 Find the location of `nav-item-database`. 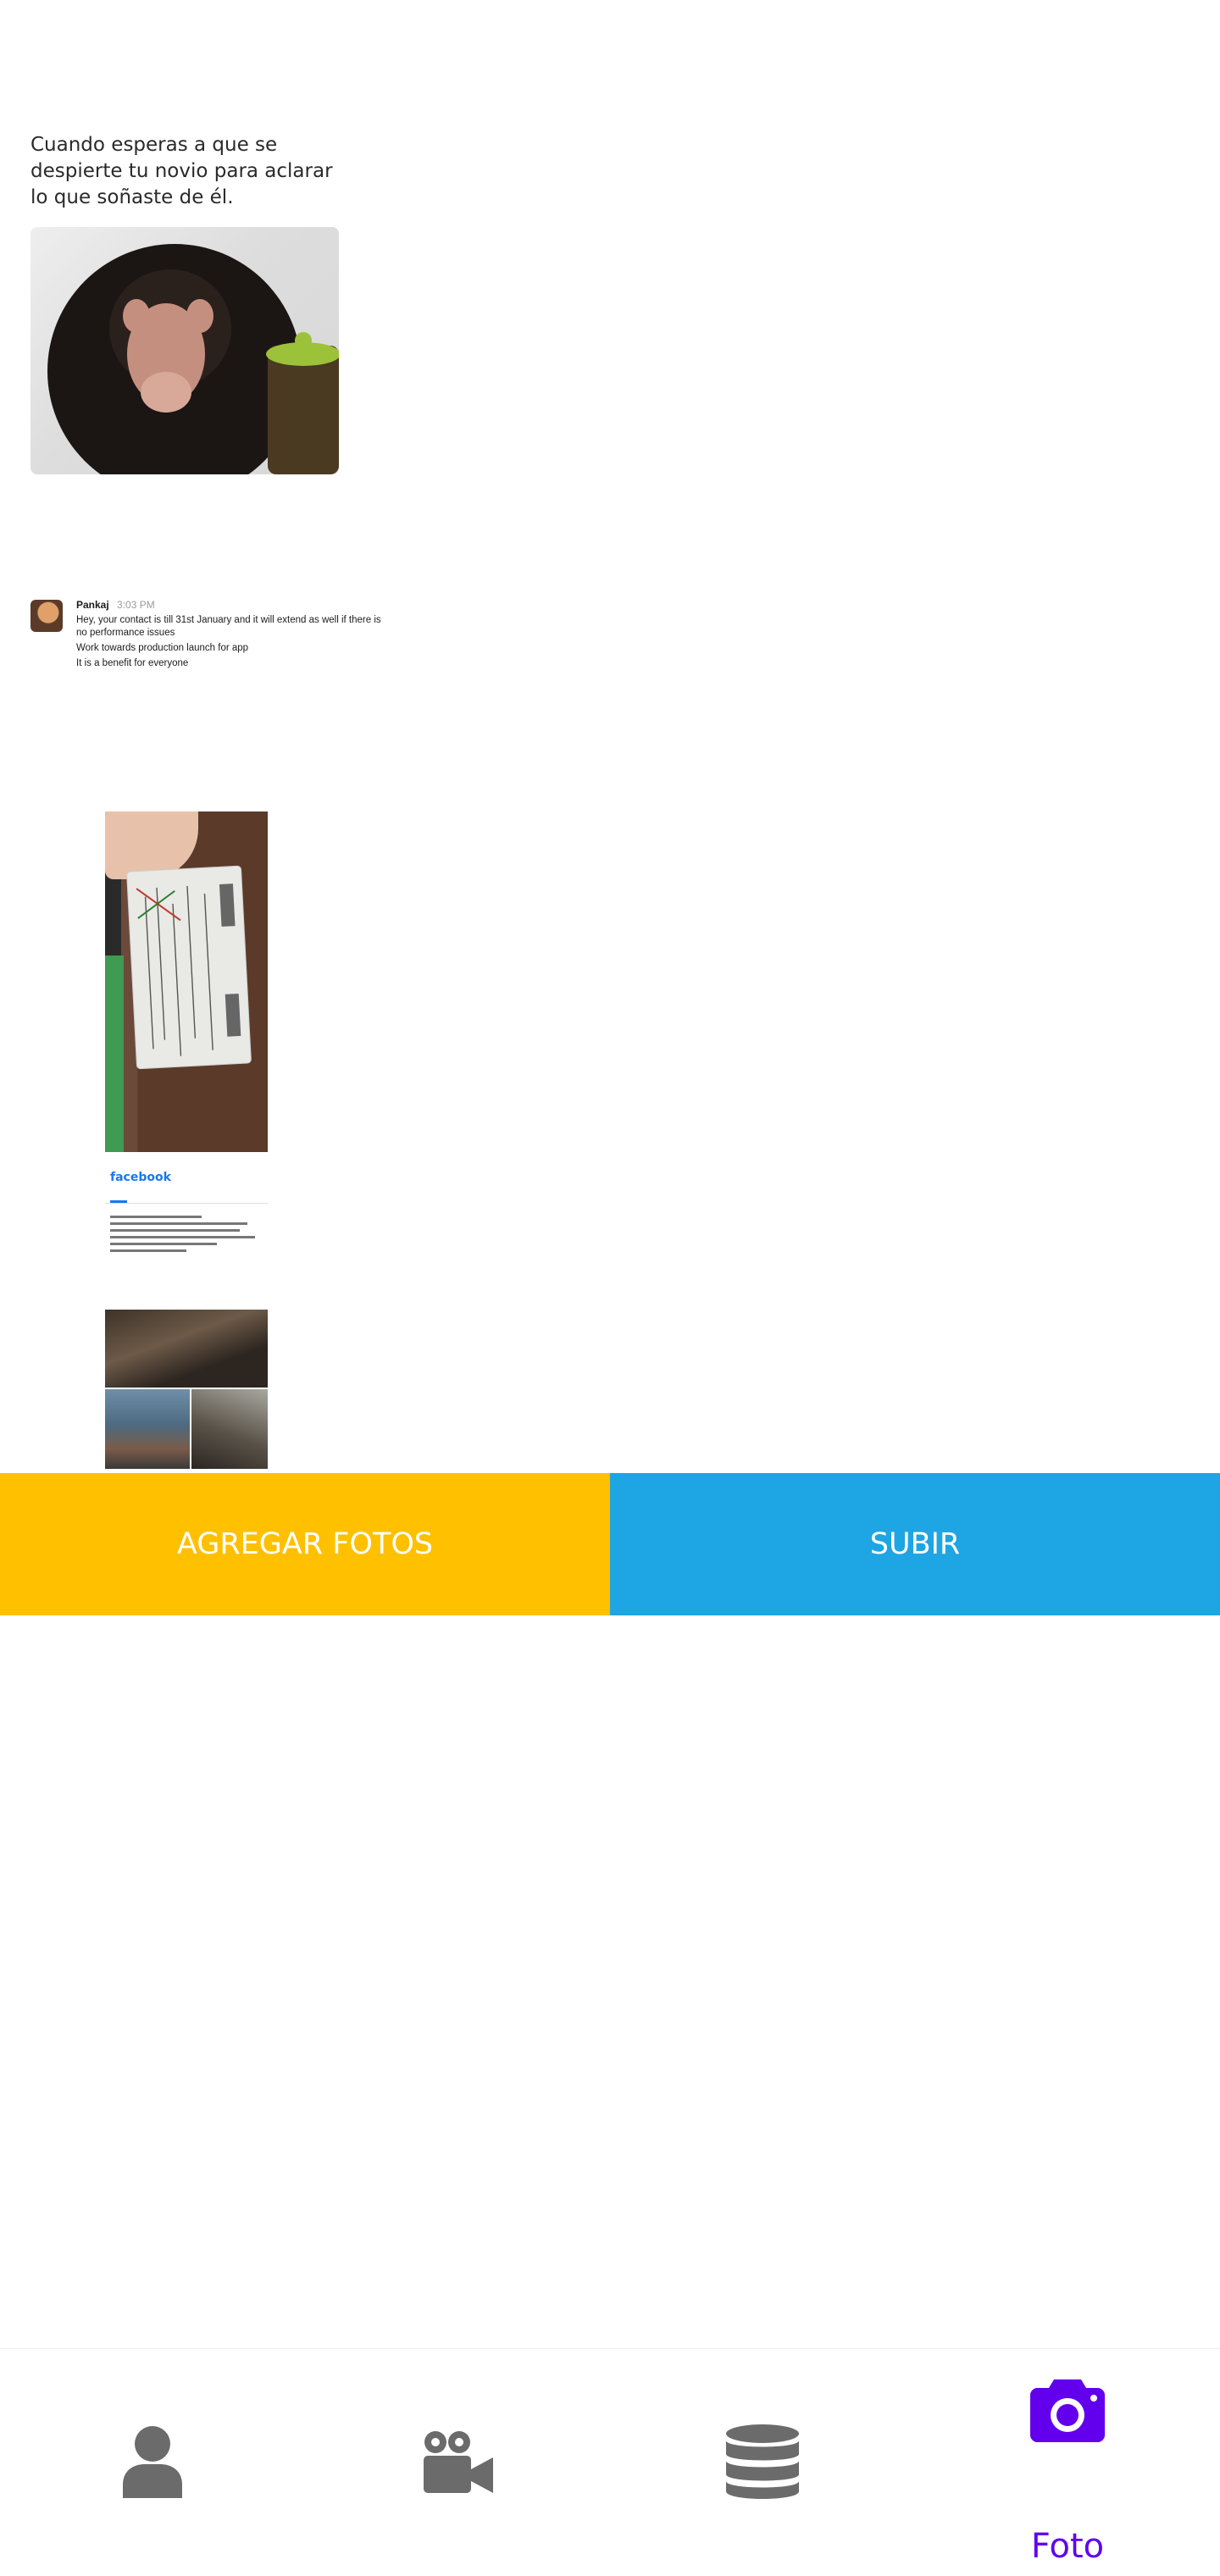

nav-item-database is located at coordinates (762, 2462).